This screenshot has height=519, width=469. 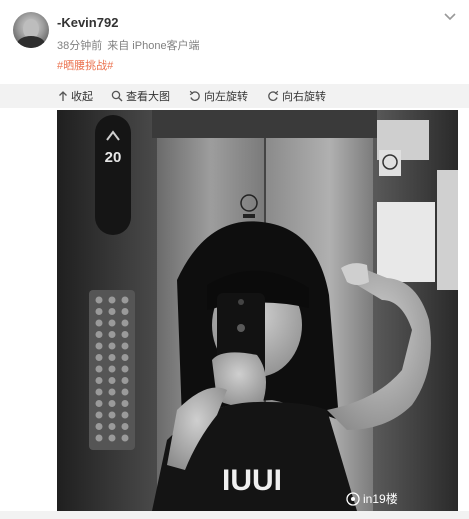 I want to click on post-source: 来自 iPhone客户端, so click(x=153, y=46).